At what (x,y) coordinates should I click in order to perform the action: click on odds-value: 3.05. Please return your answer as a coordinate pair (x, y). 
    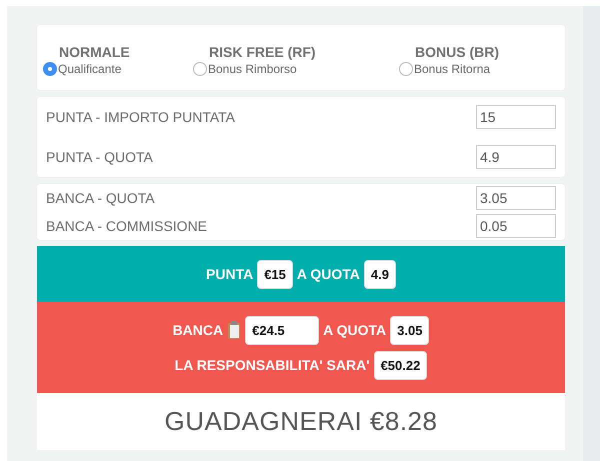
    Looking at the image, I should click on (410, 330).